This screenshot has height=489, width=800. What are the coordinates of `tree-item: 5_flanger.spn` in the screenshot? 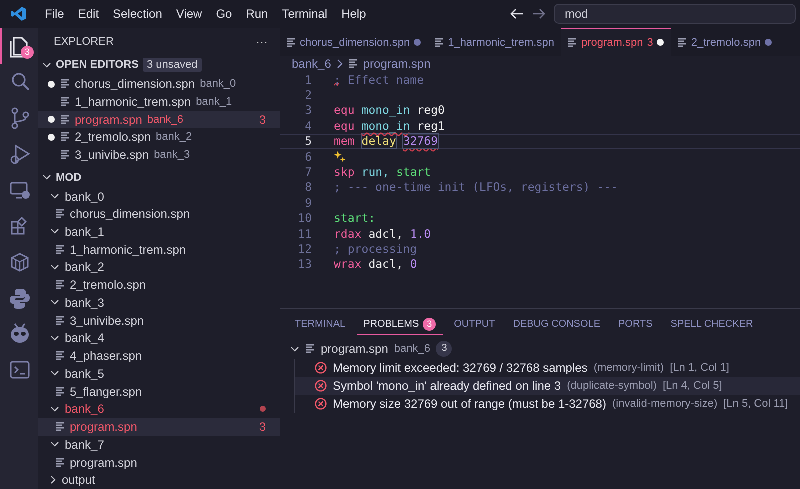 It's located at (159, 391).